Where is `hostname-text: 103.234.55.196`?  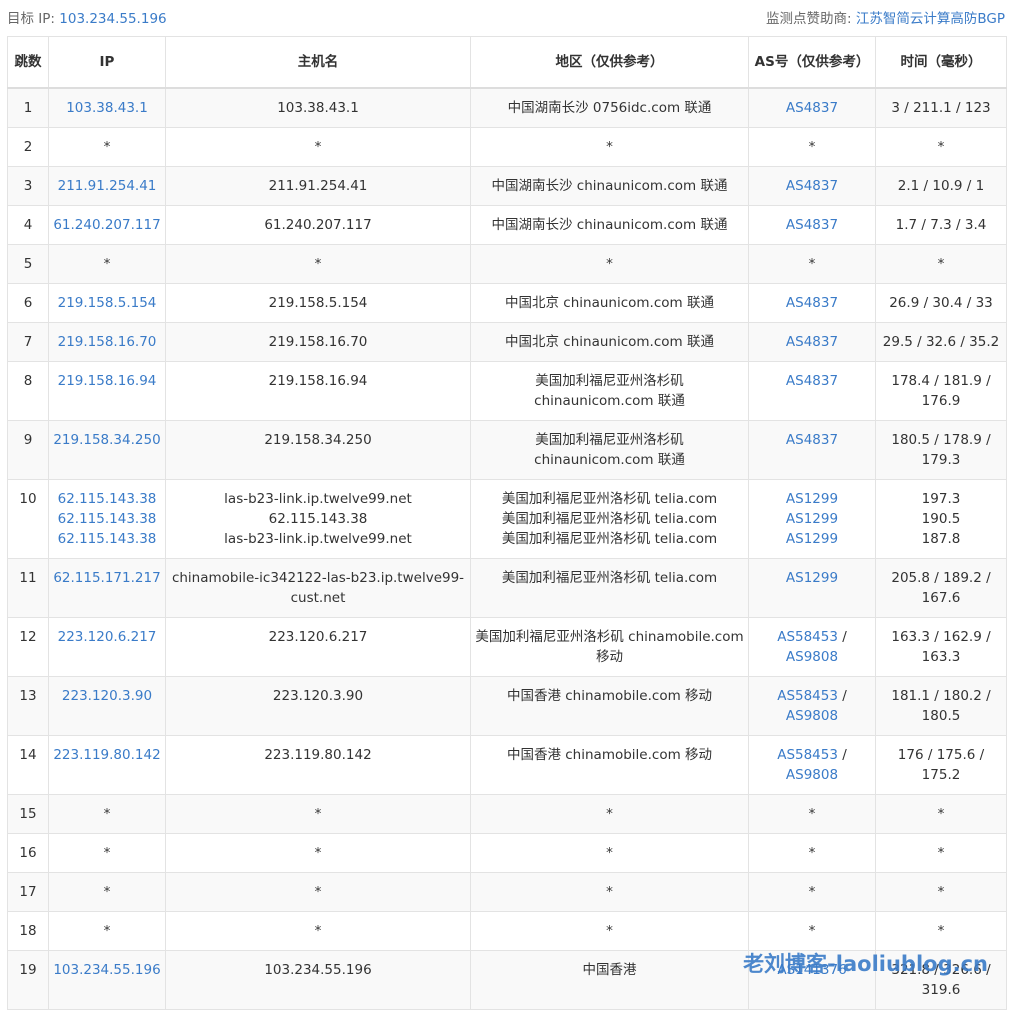 hostname-text: 103.234.55.196 is located at coordinates (318, 970).